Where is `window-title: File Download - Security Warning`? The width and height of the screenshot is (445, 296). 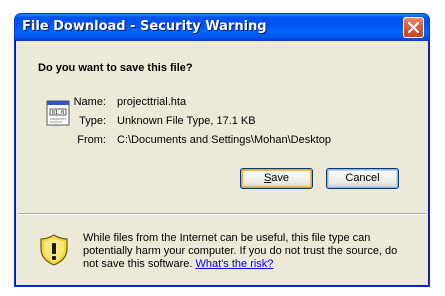 window-title: File Download - Security Warning is located at coordinates (144, 26).